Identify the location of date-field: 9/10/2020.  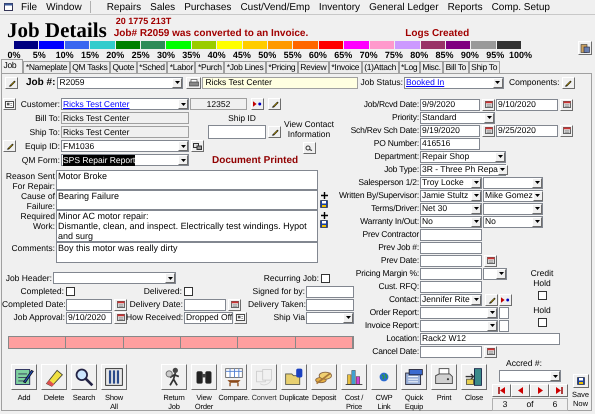
(527, 104).